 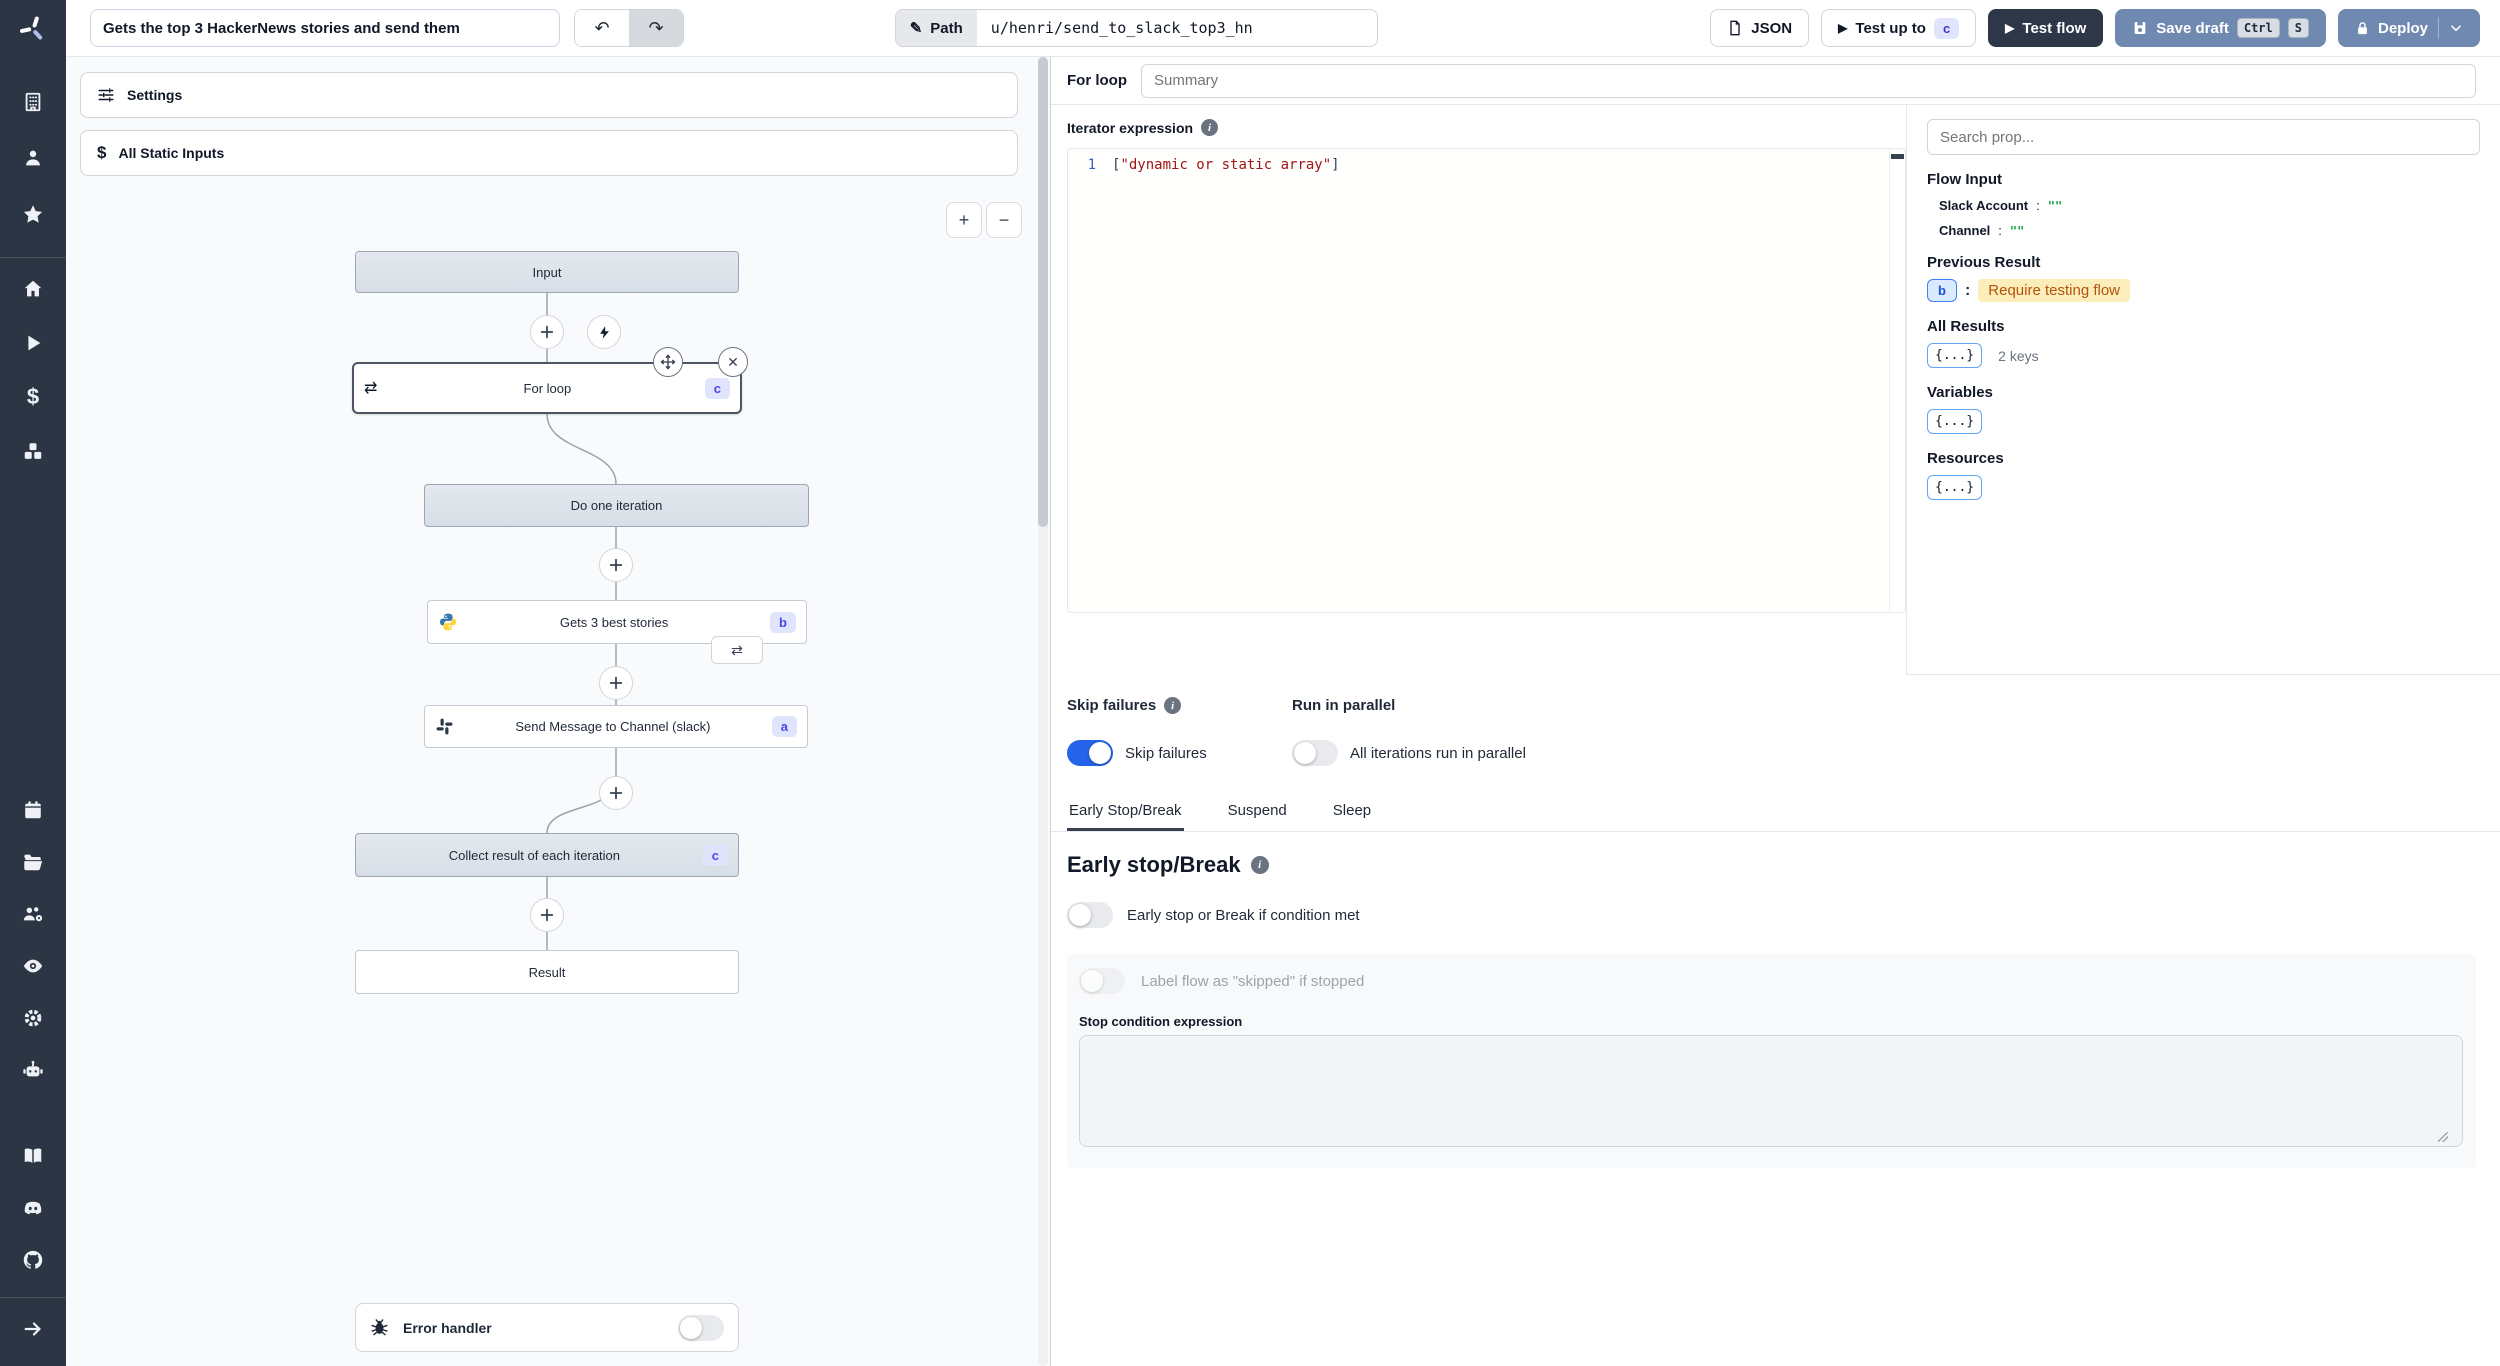 I want to click on zoom-out-button: −, so click(x=1004, y=220).